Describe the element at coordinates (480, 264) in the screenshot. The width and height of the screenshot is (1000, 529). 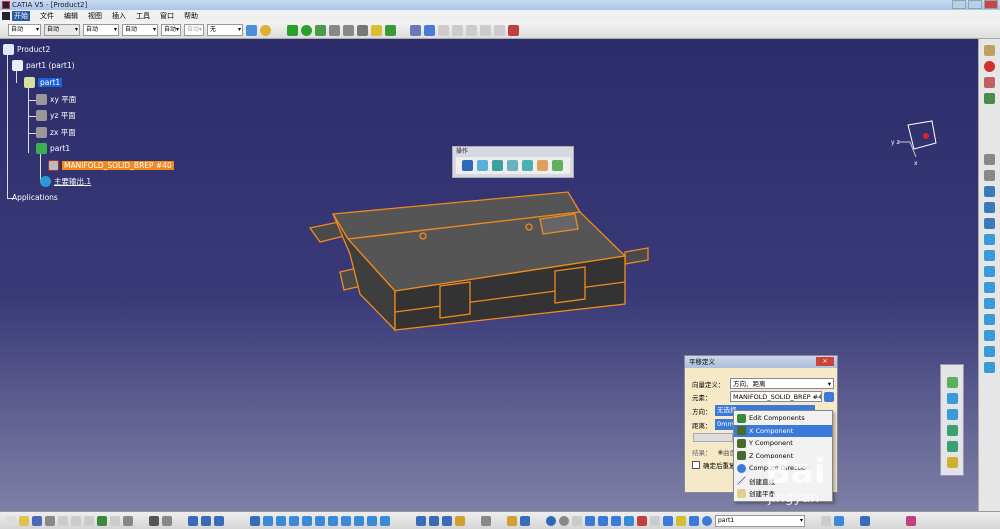
I see `manifold-model` at that location.